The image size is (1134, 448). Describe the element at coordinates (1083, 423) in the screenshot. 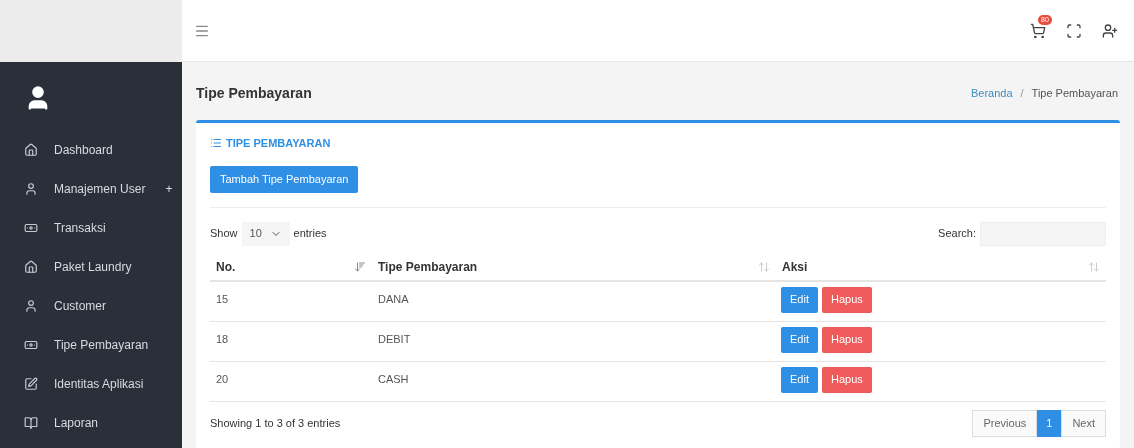

I see `next-button: Next` at that location.